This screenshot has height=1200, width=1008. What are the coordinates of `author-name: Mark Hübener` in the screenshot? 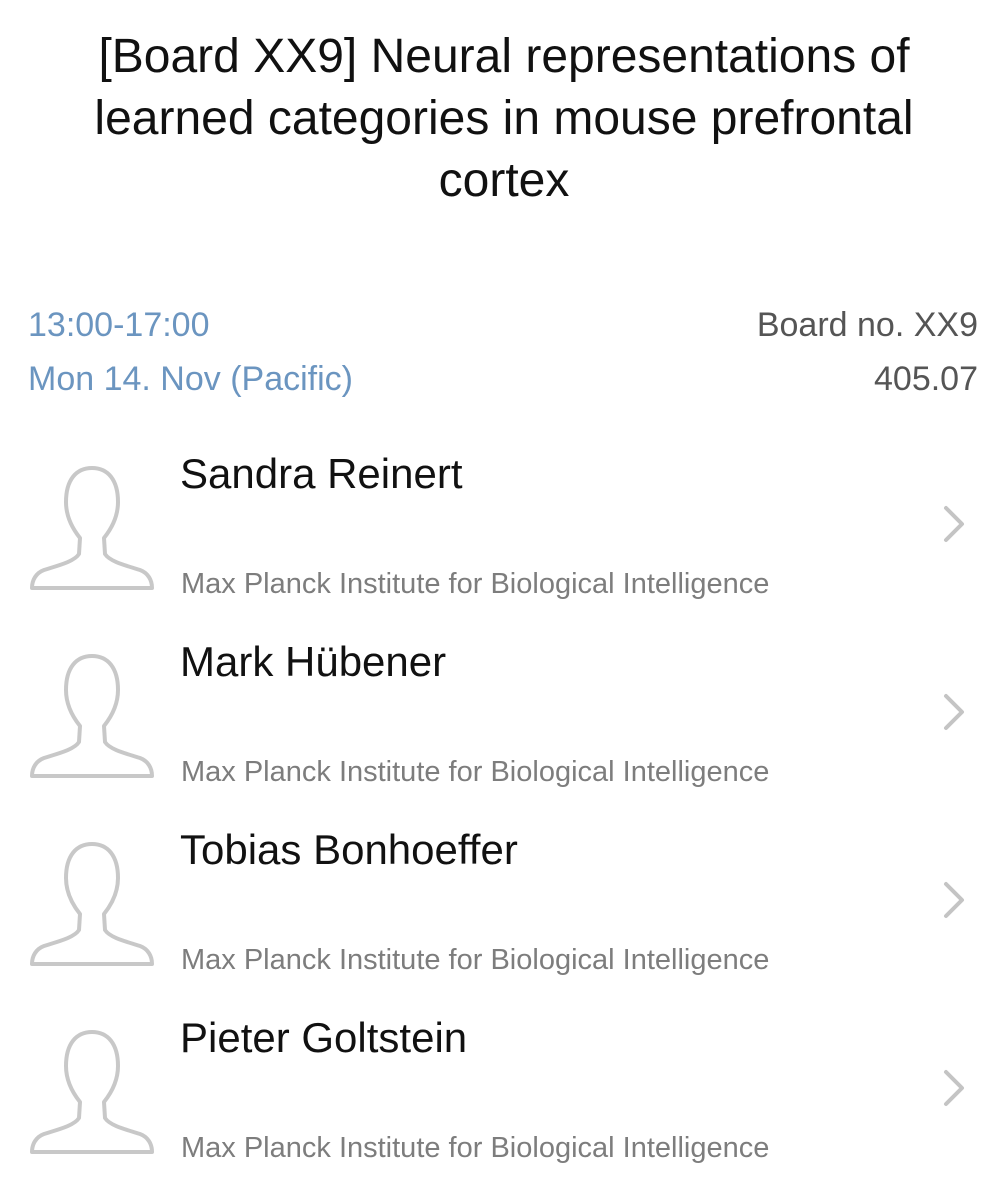 It's located at (313, 661).